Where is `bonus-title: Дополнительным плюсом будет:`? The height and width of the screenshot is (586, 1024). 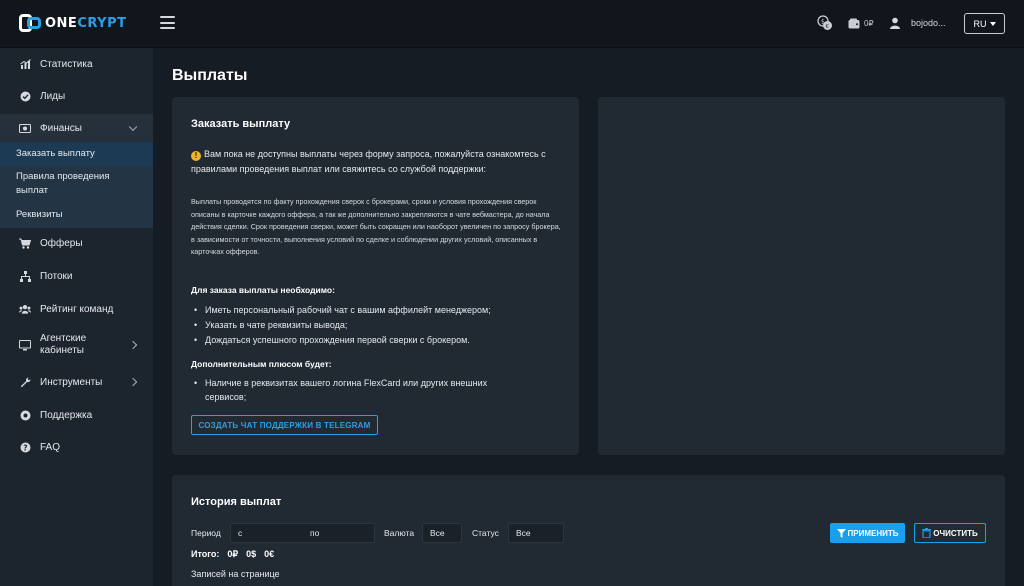 bonus-title: Дополнительным плюсом будет: is located at coordinates (261, 364).